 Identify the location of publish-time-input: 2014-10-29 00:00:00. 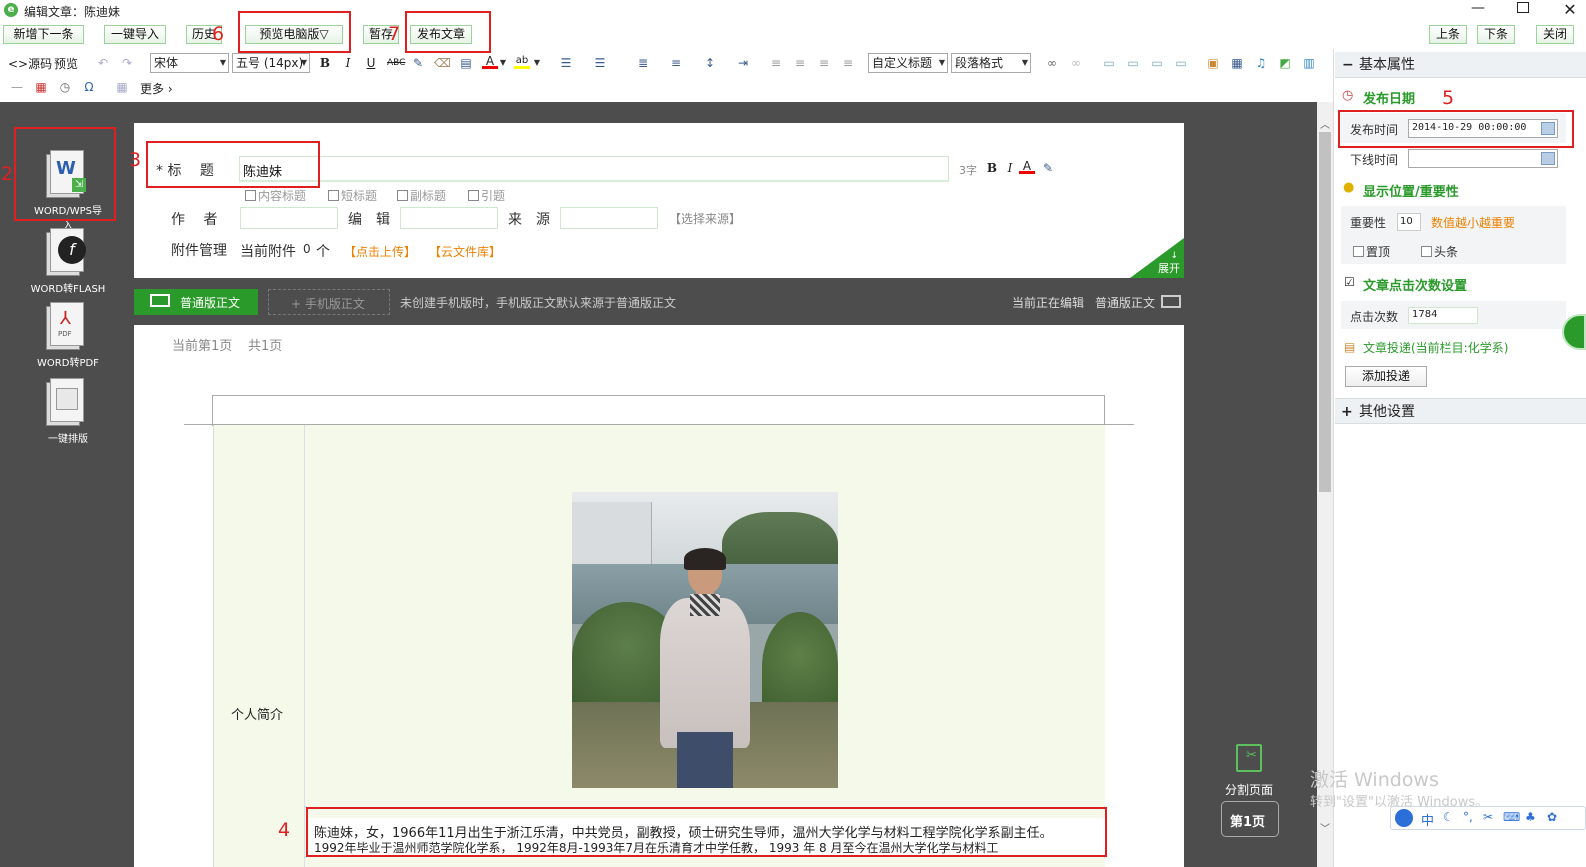
(1483, 128).